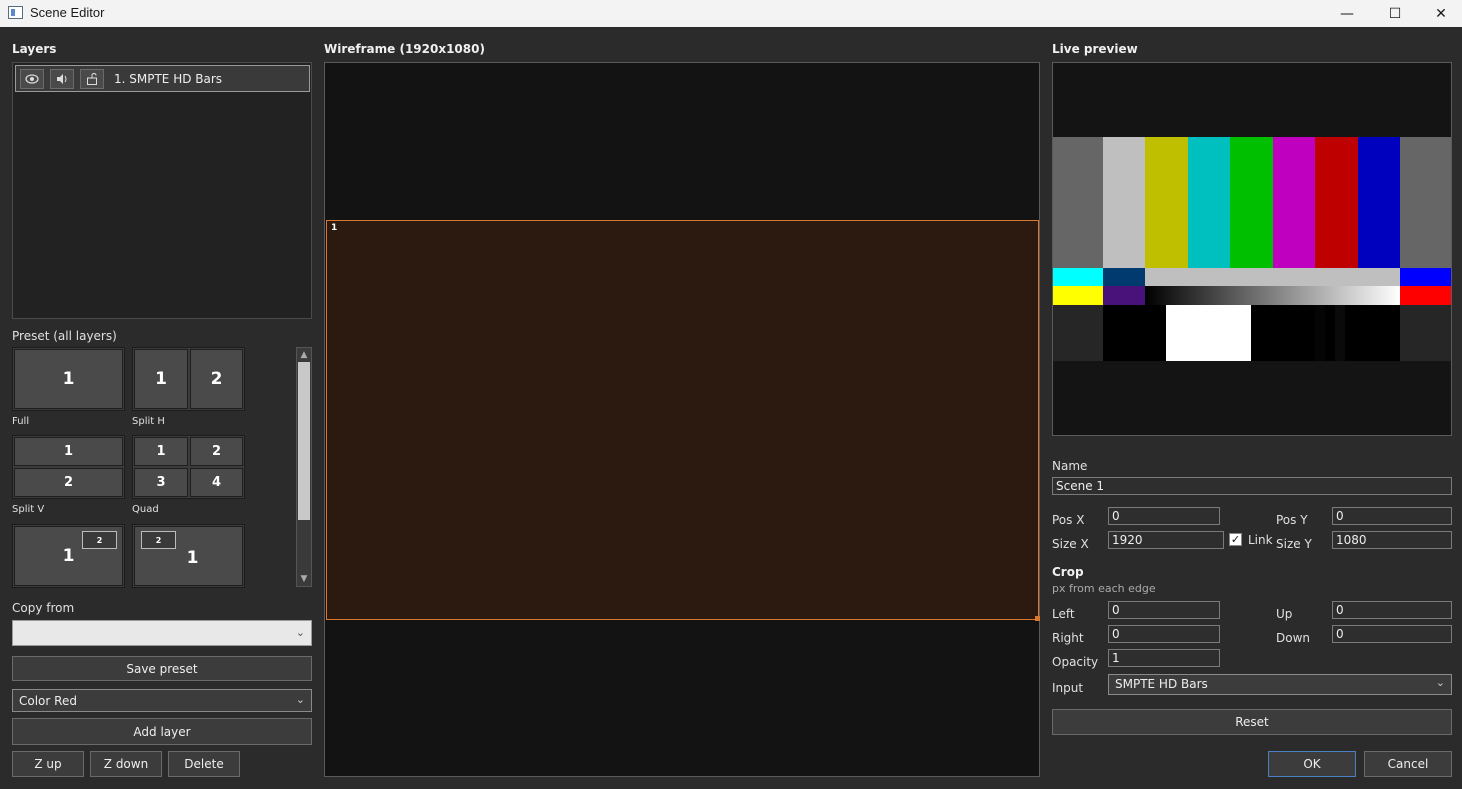 Image resolution: width=1462 pixels, height=789 pixels. What do you see at coordinates (1037, 618) in the screenshot?
I see `resize-handle` at bounding box center [1037, 618].